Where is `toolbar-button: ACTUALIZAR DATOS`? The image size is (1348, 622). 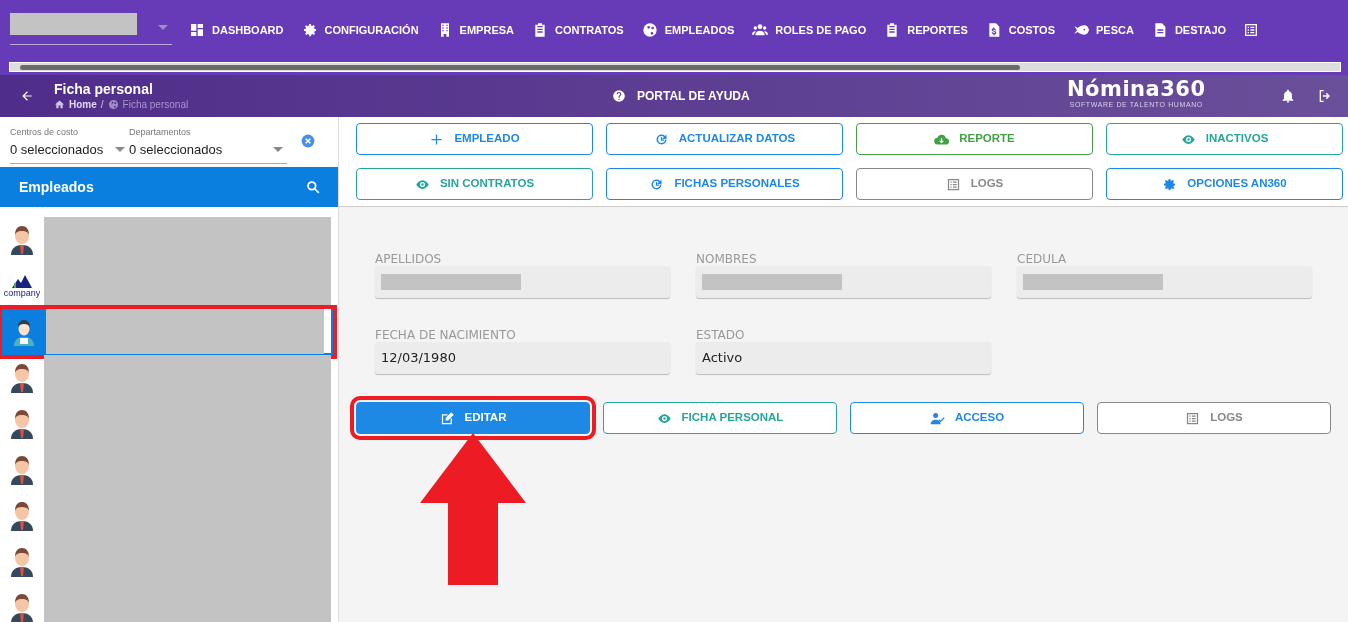
toolbar-button: ACTUALIZAR DATOS is located at coordinates (724, 139).